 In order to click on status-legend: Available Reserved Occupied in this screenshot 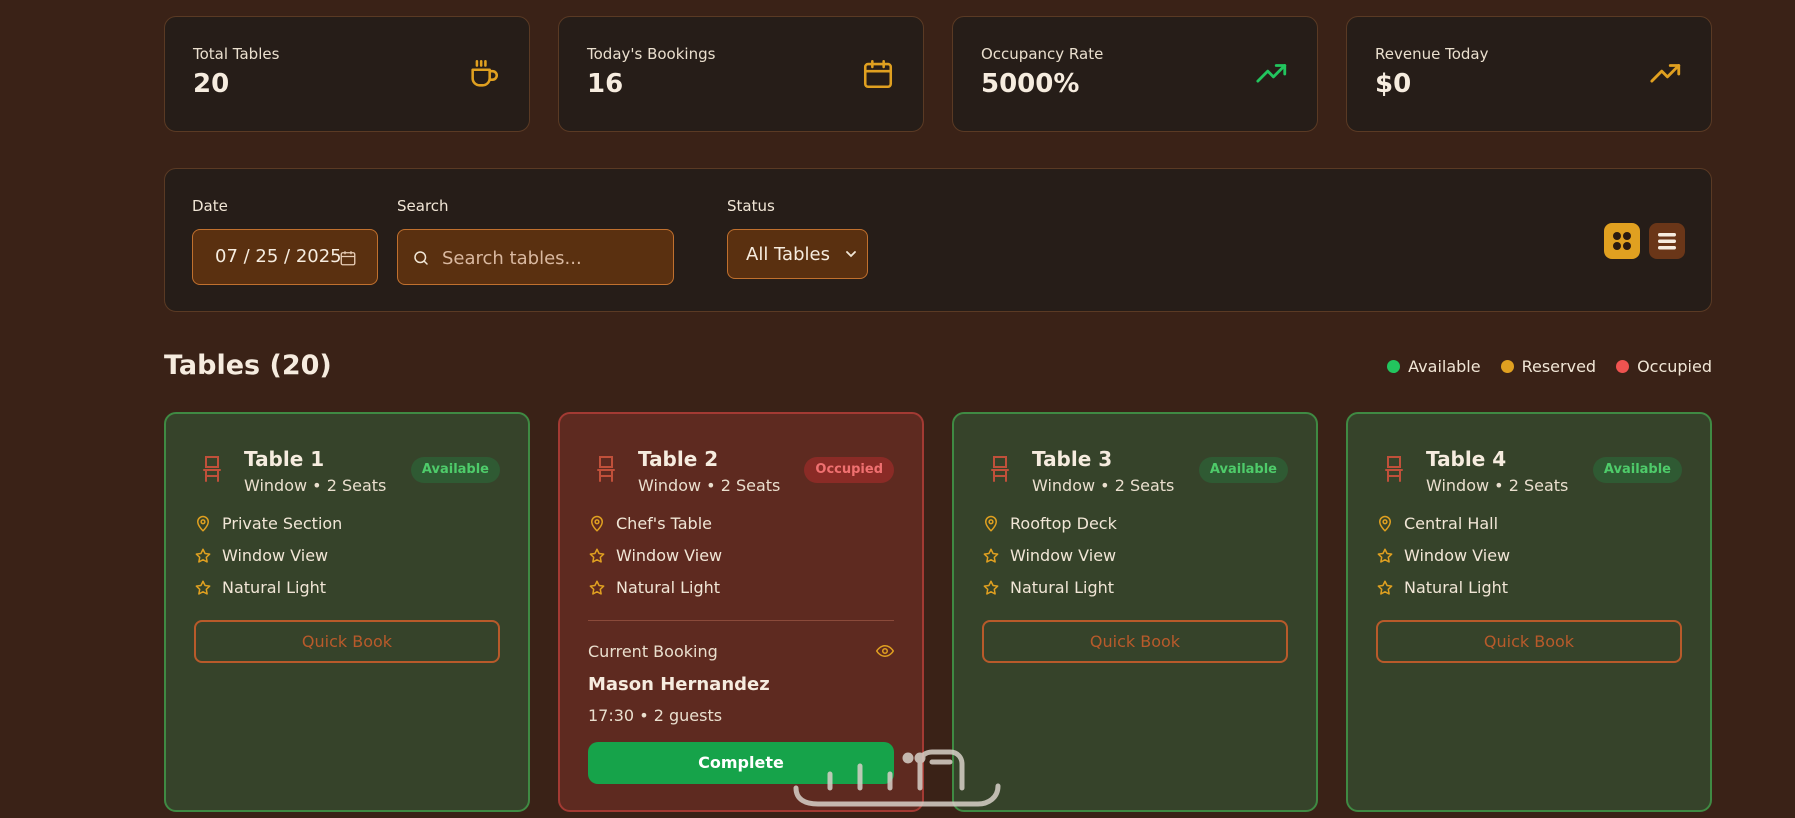, I will do `click(1549, 366)`.